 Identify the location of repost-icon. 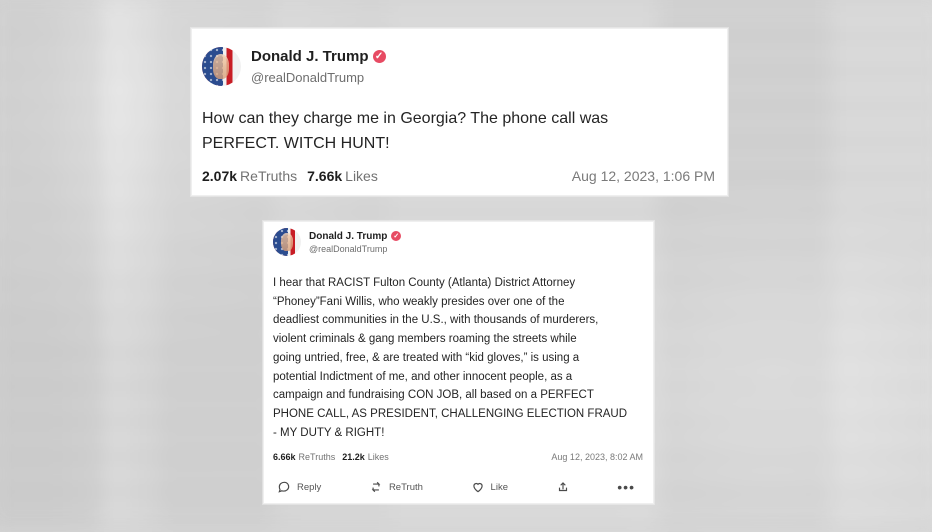
(376, 487).